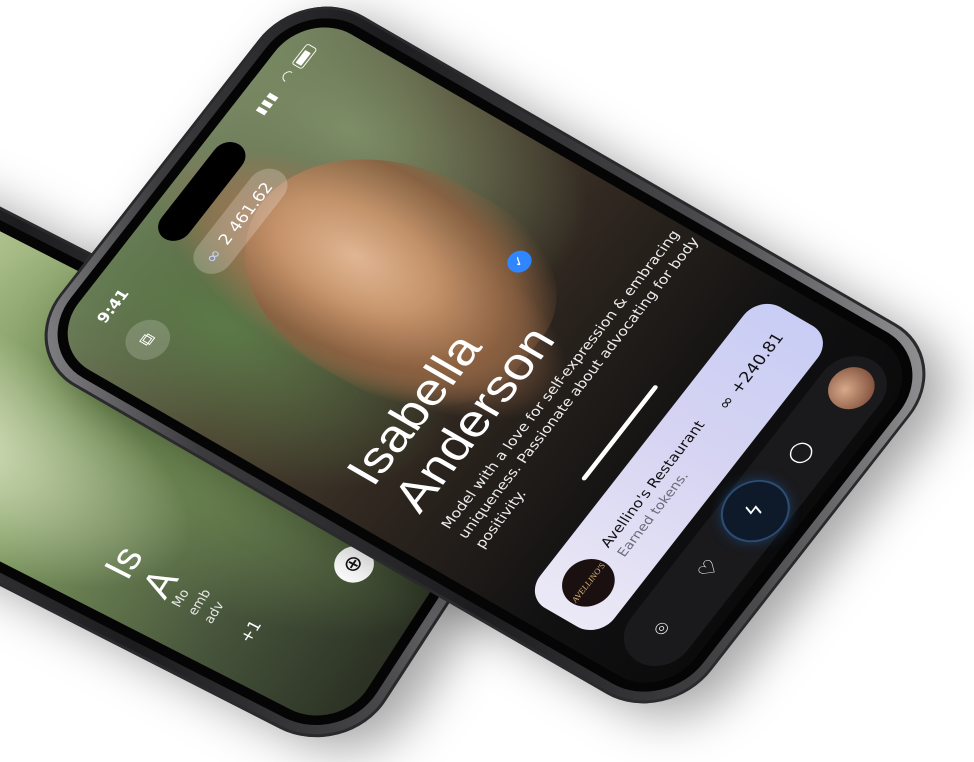 Image resolution: width=974 pixels, height=762 pixels. Describe the element at coordinates (148, 340) in the screenshot. I see `copy-icon: ⧉` at that location.